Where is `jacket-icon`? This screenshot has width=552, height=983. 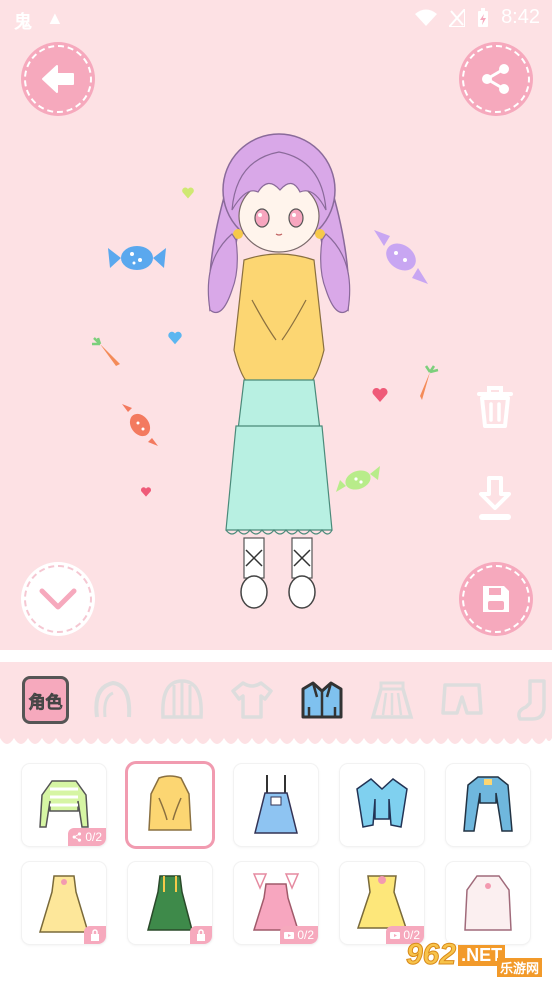 jacket-icon is located at coordinates (322, 700).